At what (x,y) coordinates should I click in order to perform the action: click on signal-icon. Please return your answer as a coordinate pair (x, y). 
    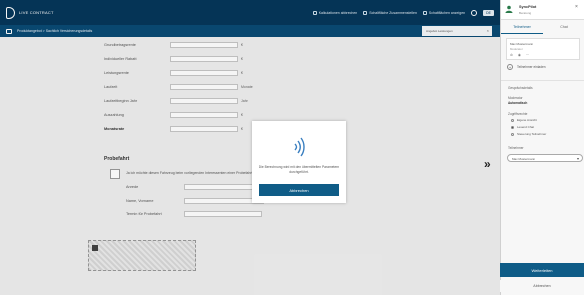
    Looking at the image, I should click on (299, 147).